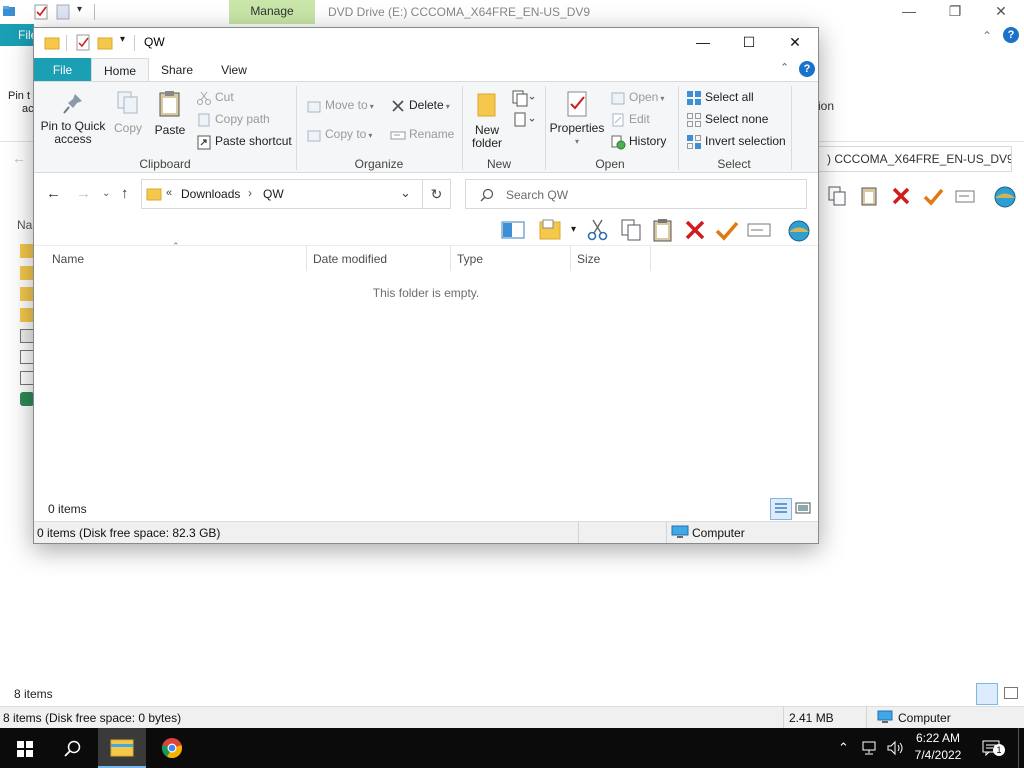 This screenshot has height=768, width=1024. What do you see at coordinates (551, 230) in the screenshot?
I see `folder-options-icon` at bounding box center [551, 230].